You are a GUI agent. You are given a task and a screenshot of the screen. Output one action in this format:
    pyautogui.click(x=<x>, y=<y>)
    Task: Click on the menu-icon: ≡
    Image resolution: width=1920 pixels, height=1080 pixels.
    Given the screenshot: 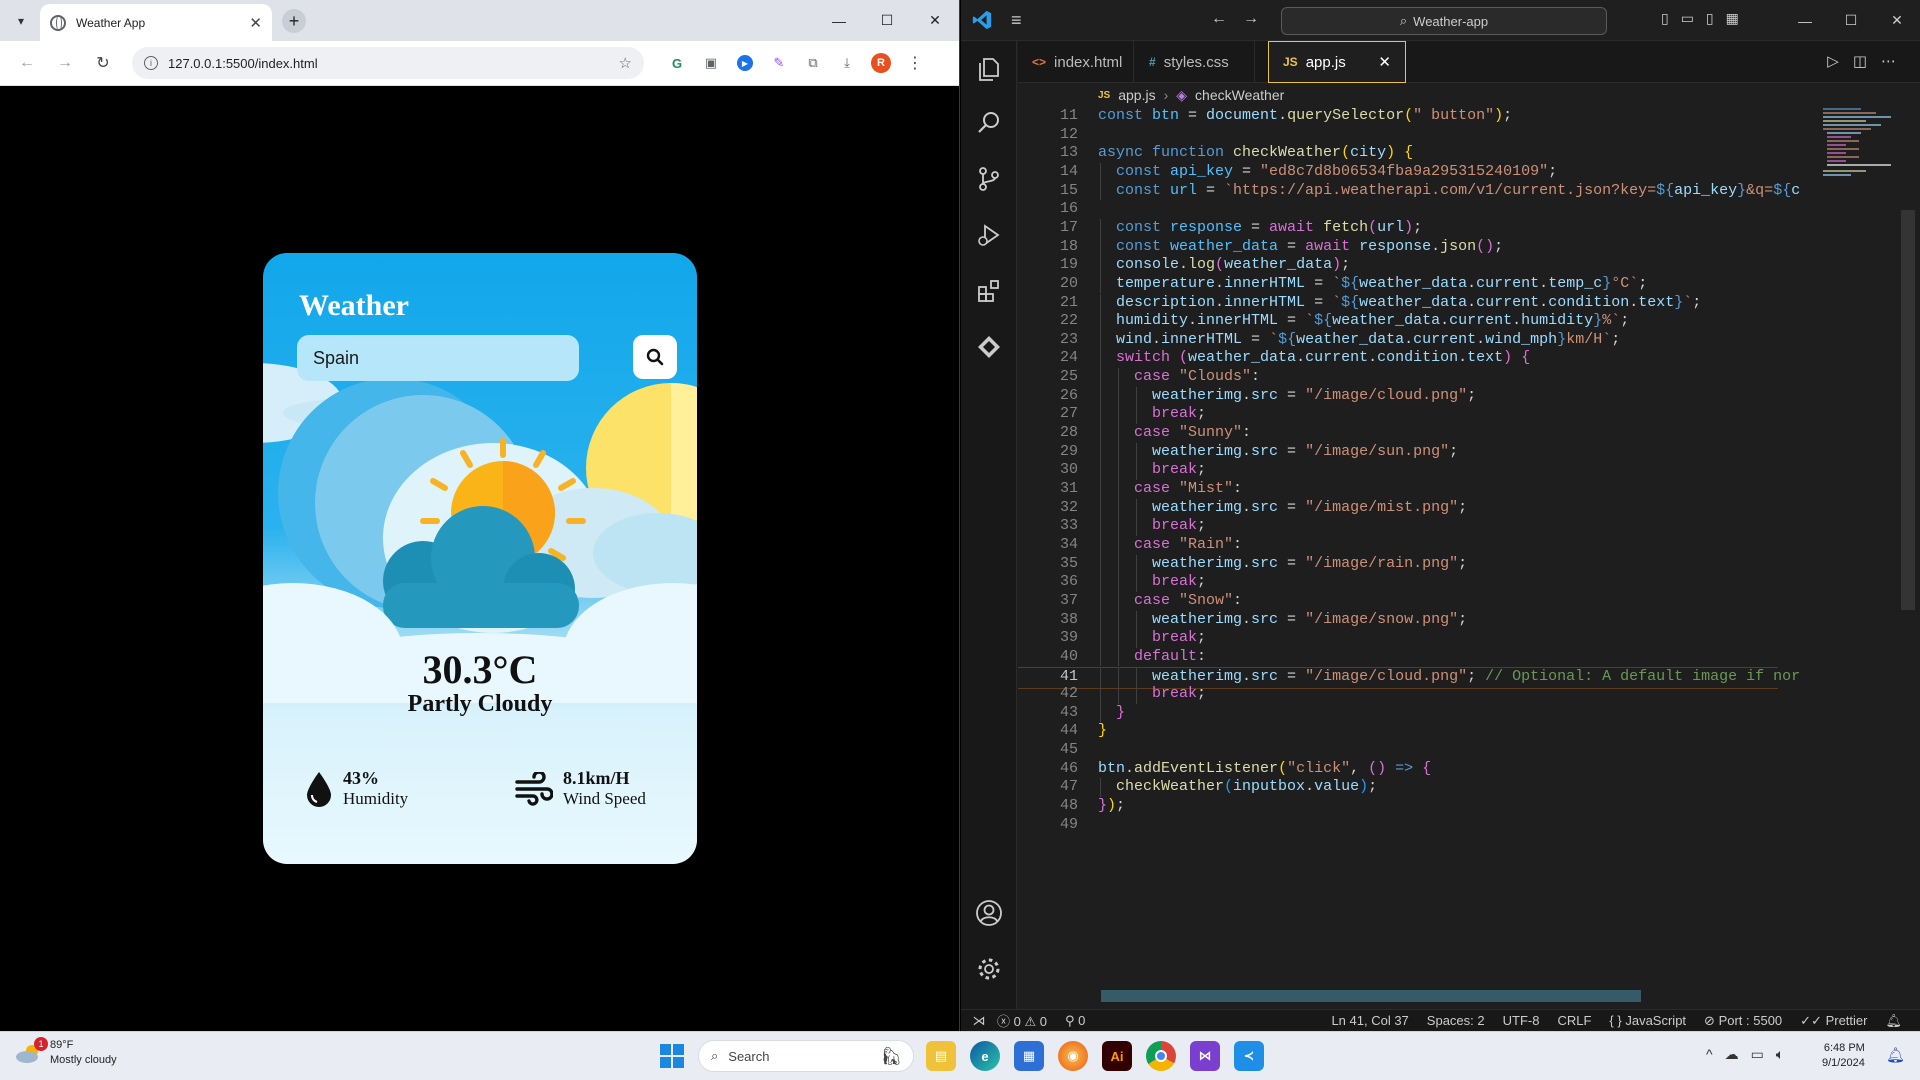 What is the action you would take?
    pyautogui.click(x=1016, y=20)
    